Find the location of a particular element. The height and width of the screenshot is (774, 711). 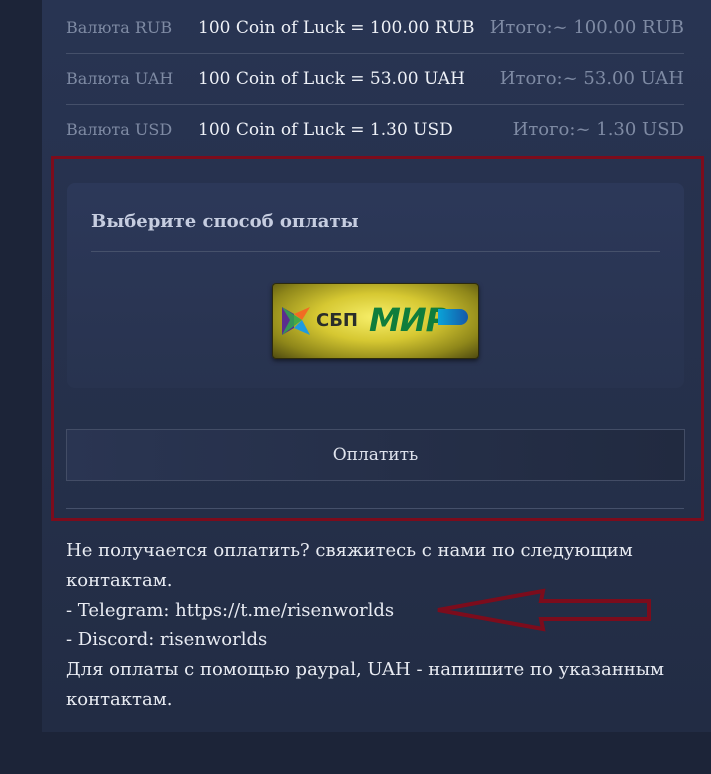

total-text: Итого:~ 53.00 UAH is located at coordinates (591, 78).